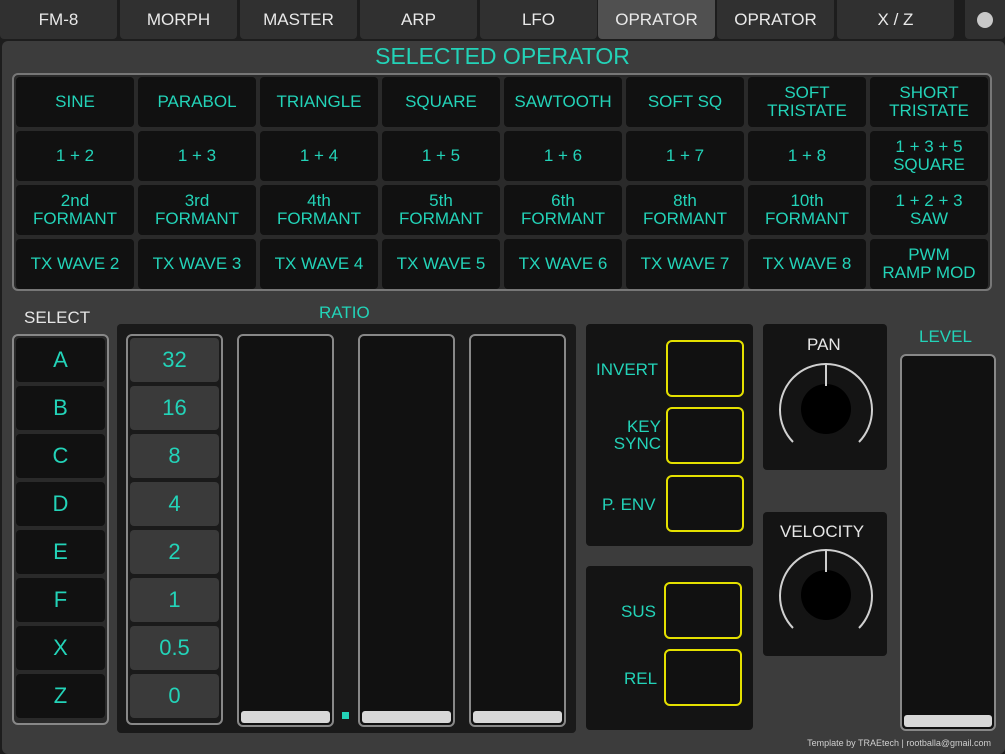  What do you see at coordinates (563, 210) in the screenshot?
I see `waveform-button: 6th FORMANT` at bounding box center [563, 210].